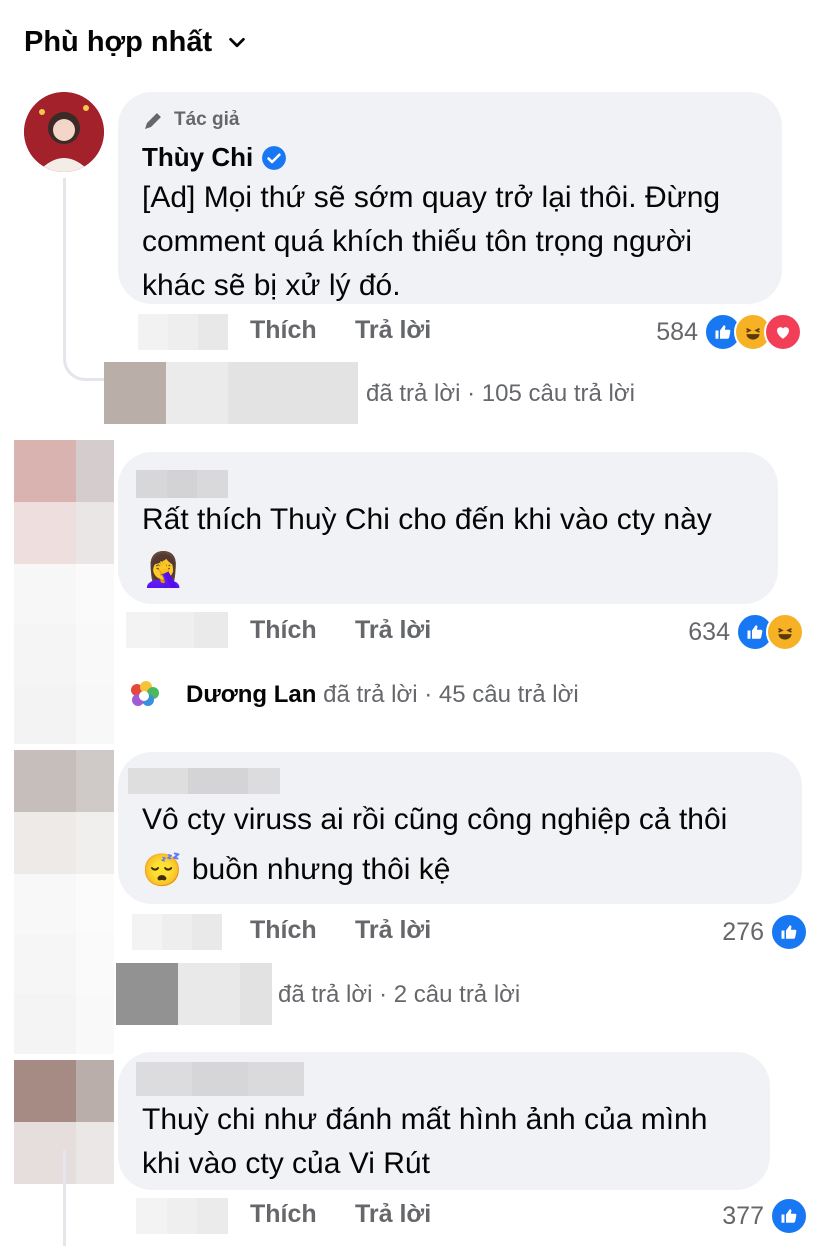 The height and width of the screenshot is (1246, 828). Describe the element at coordinates (399, 995) in the screenshot. I see `view-replies-link: đã trả lời · 2 câu trả lời` at that location.